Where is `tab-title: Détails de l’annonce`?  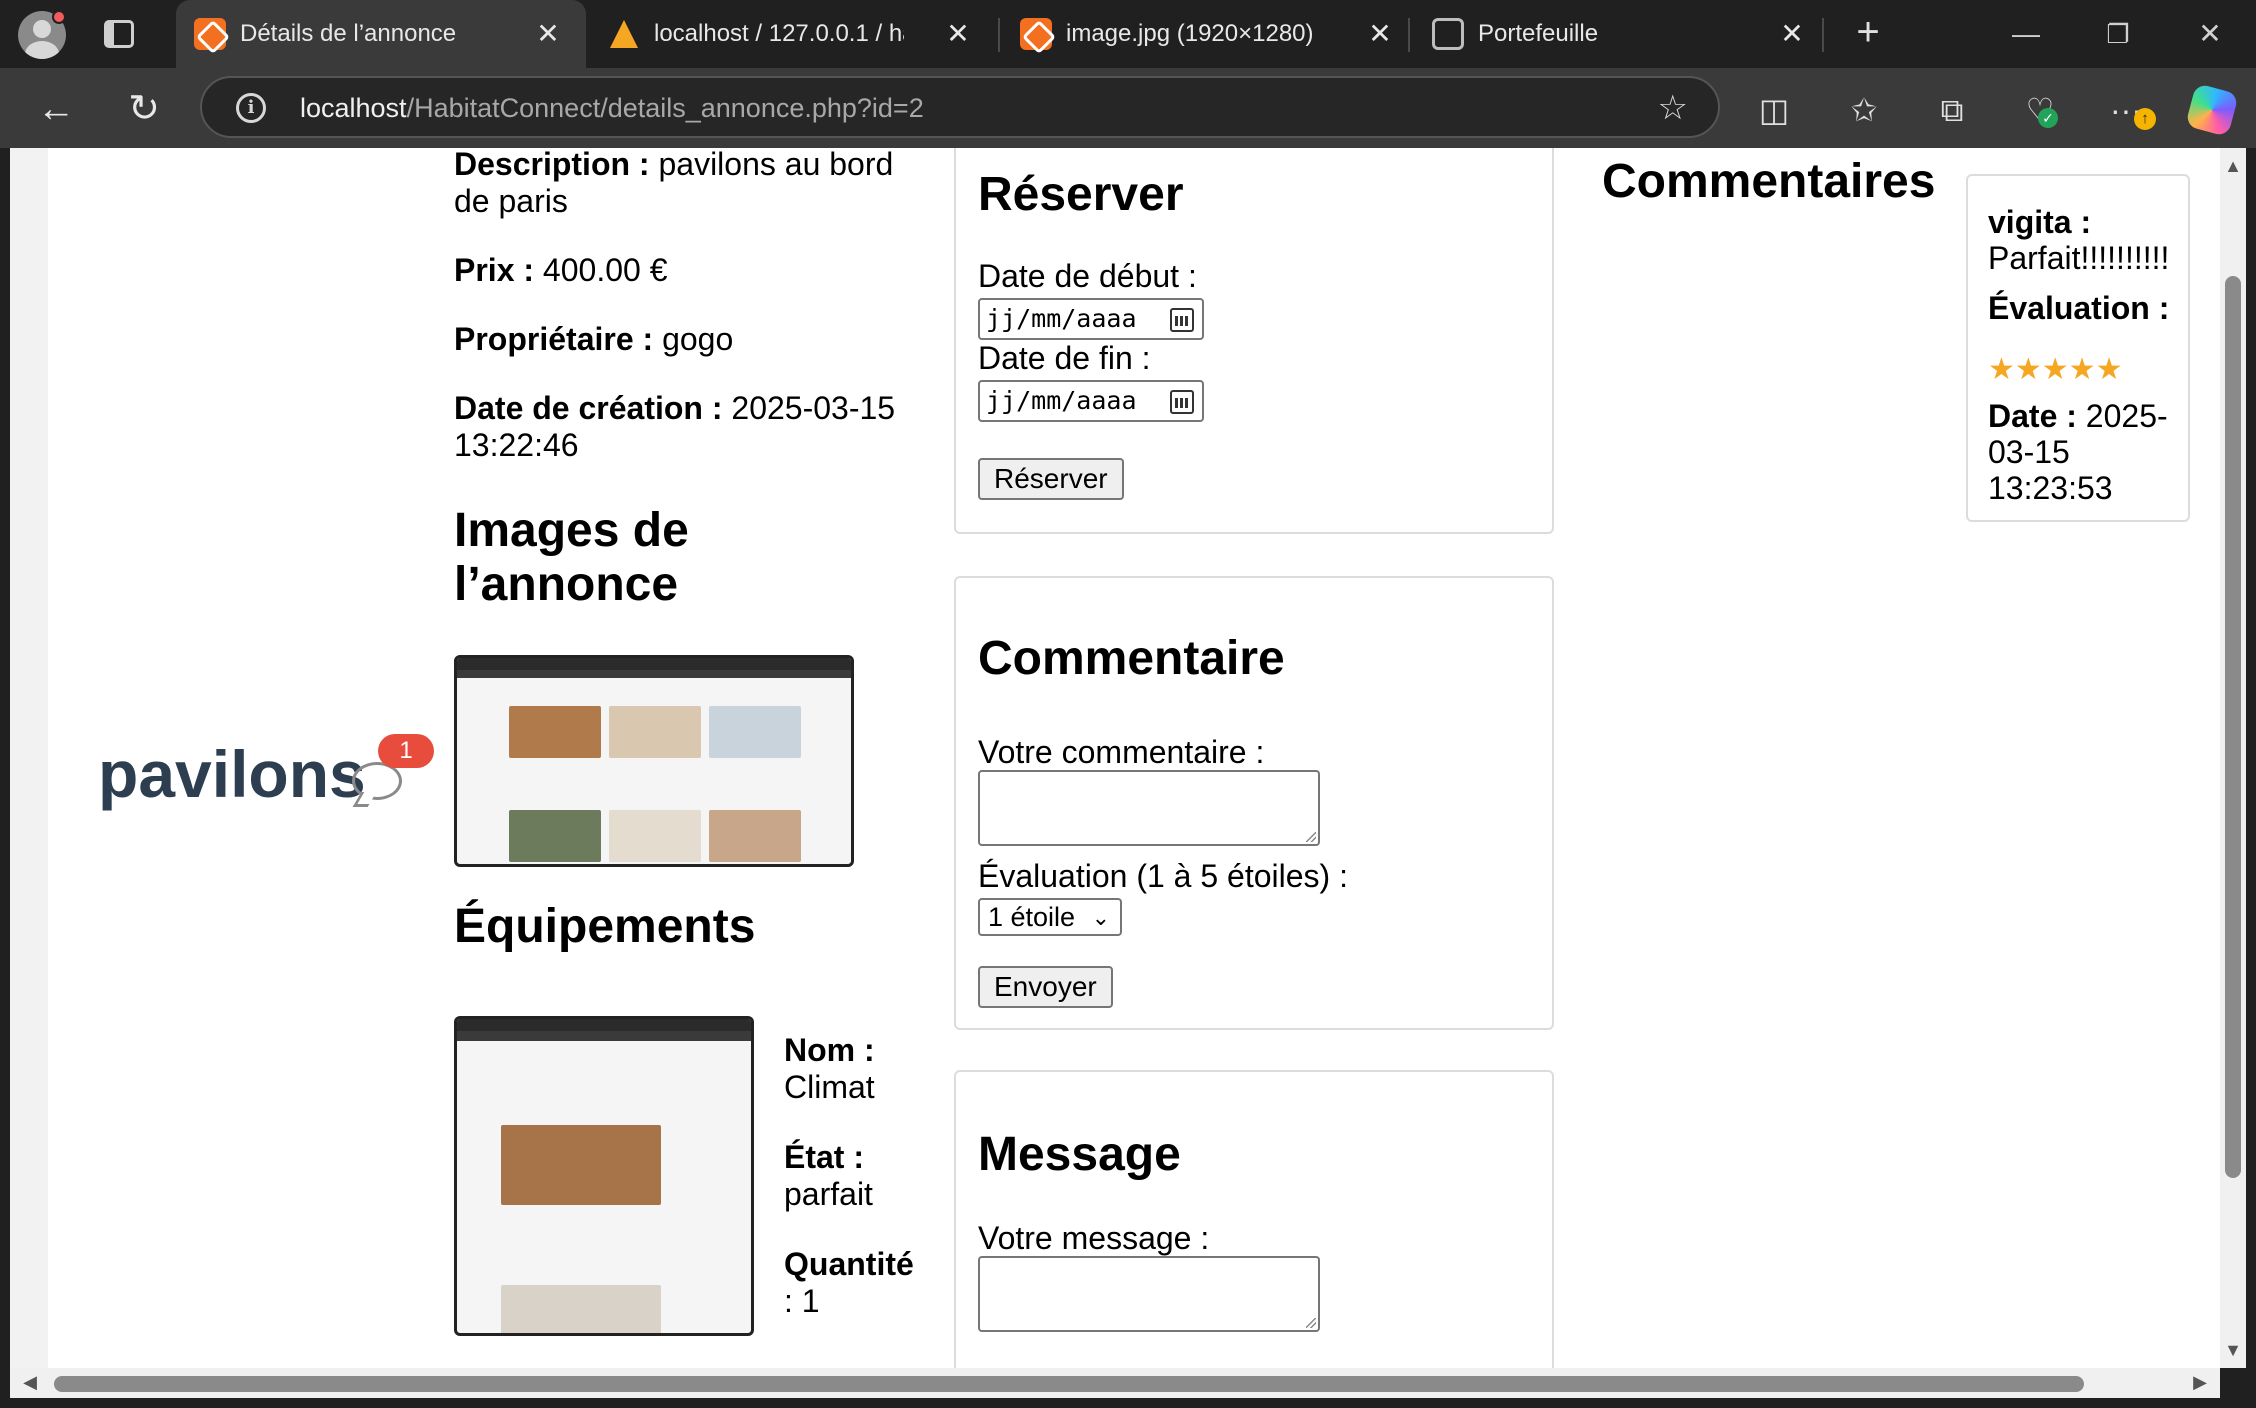
tab-title: Détails de l’annonce is located at coordinates (348, 33).